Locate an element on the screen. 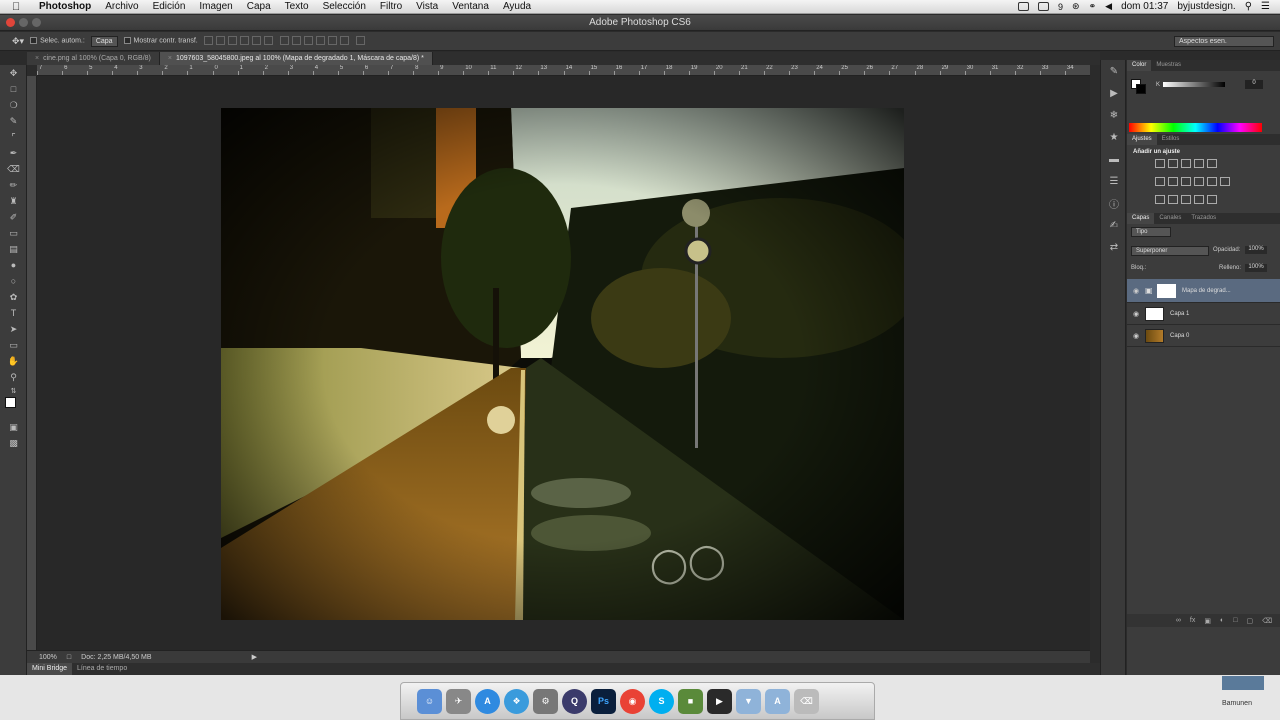  brightness-adjust-icon is located at coordinates (1160, 163).